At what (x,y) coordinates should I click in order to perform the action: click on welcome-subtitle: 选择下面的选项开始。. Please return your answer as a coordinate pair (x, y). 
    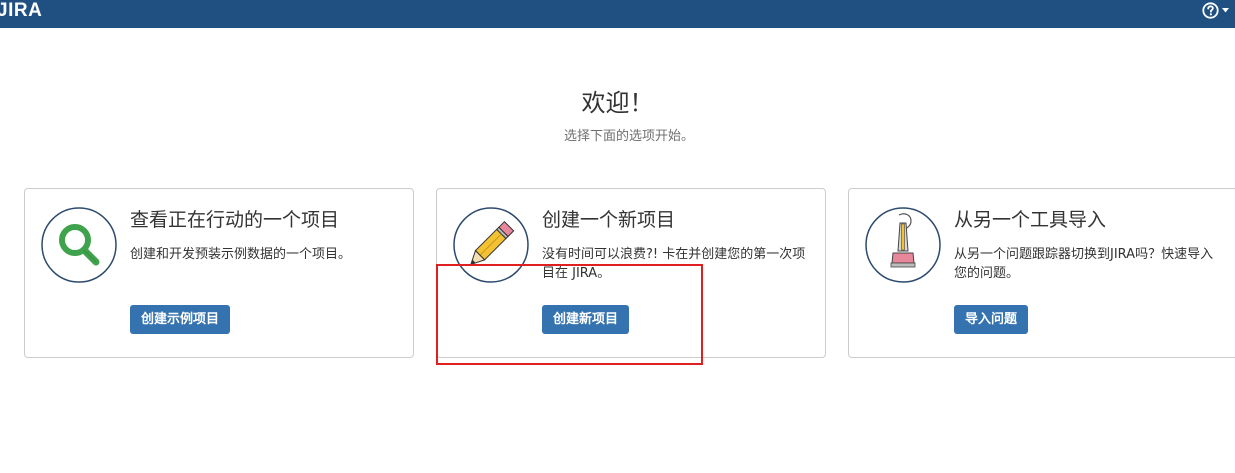
    Looking at the image, I should click on (628, 136).